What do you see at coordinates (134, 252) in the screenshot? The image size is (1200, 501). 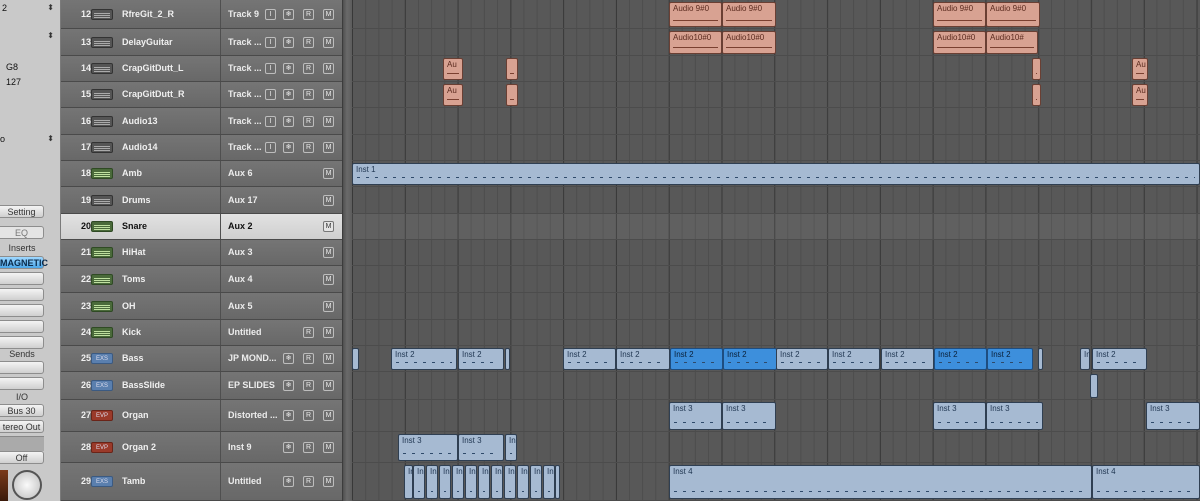 I see `track-name: HiHat` at bounding box center [134, 252].